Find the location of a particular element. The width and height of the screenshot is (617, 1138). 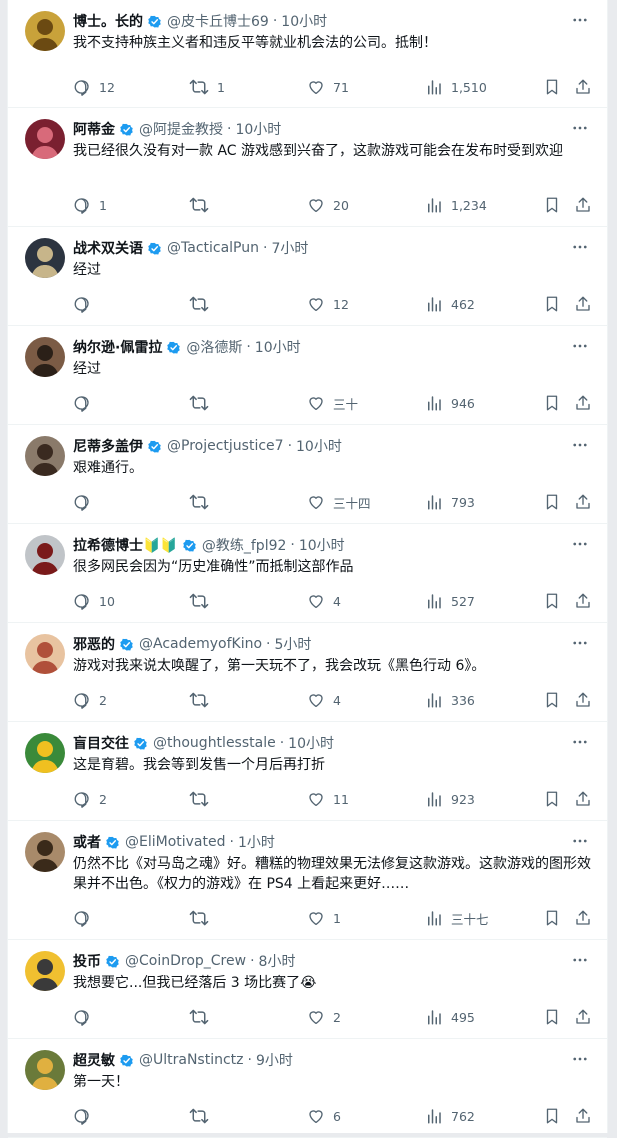

reply-button: 12 is located at coordinates (94, 87).